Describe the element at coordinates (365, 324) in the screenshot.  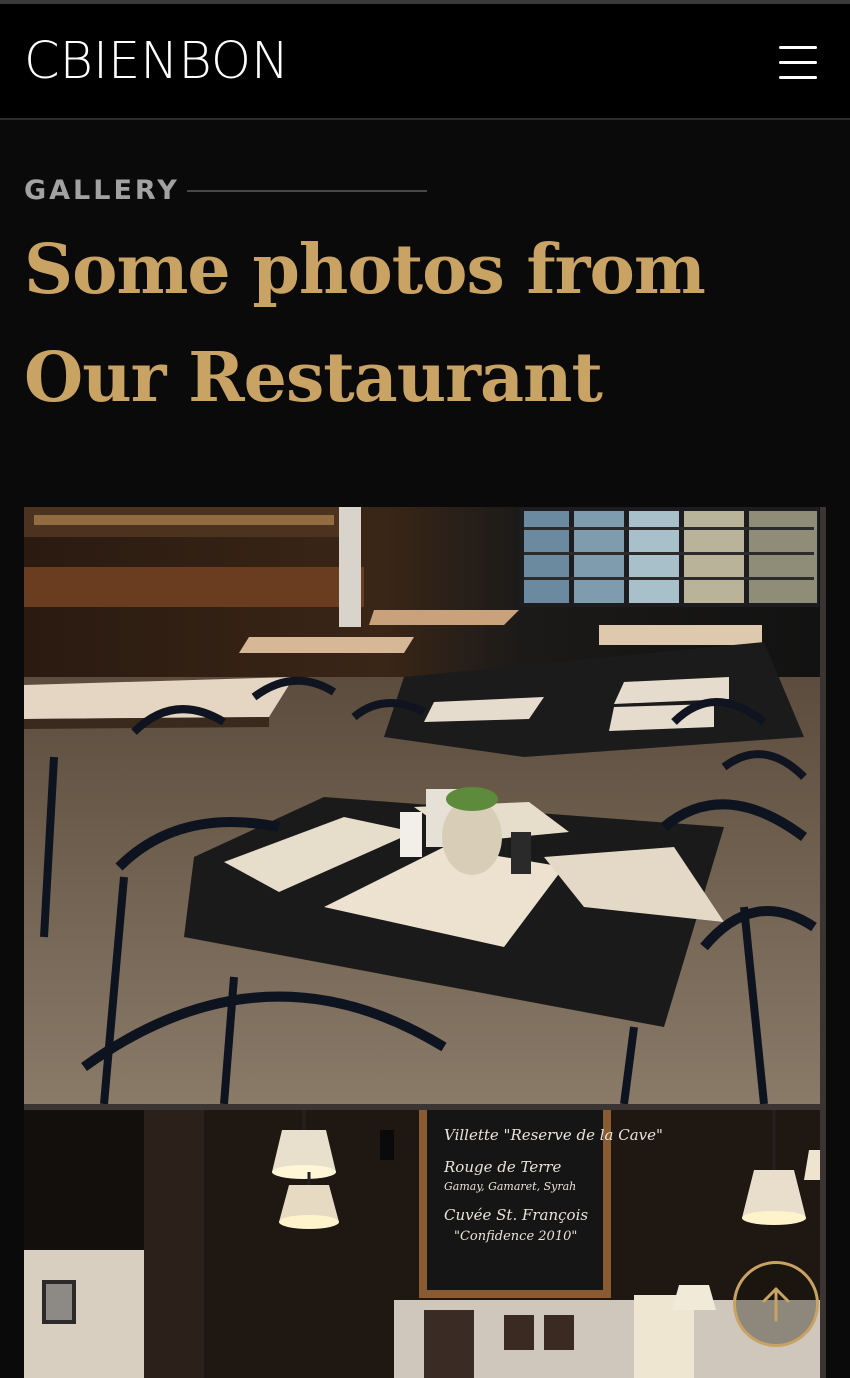
I see `gallery-title: Some photos from Our Restaurant` at that location.